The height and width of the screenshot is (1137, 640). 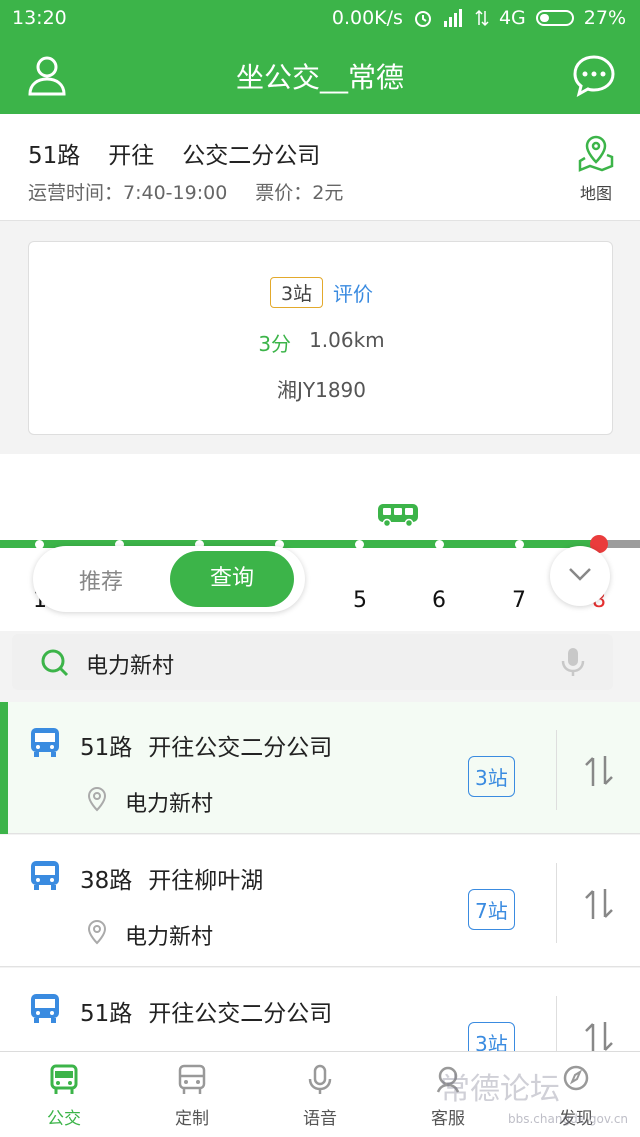 I want to click on status-time: 13:20, so click(x=39, y=18).